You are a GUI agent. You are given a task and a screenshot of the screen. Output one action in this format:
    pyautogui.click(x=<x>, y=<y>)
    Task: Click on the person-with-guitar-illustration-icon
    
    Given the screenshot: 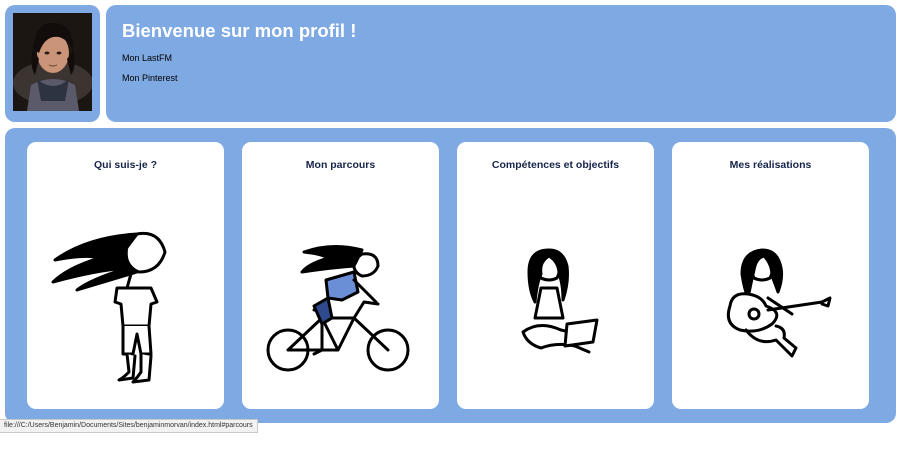 What is the action you would take?
    pyautogui.click(x=779, y=303)
    